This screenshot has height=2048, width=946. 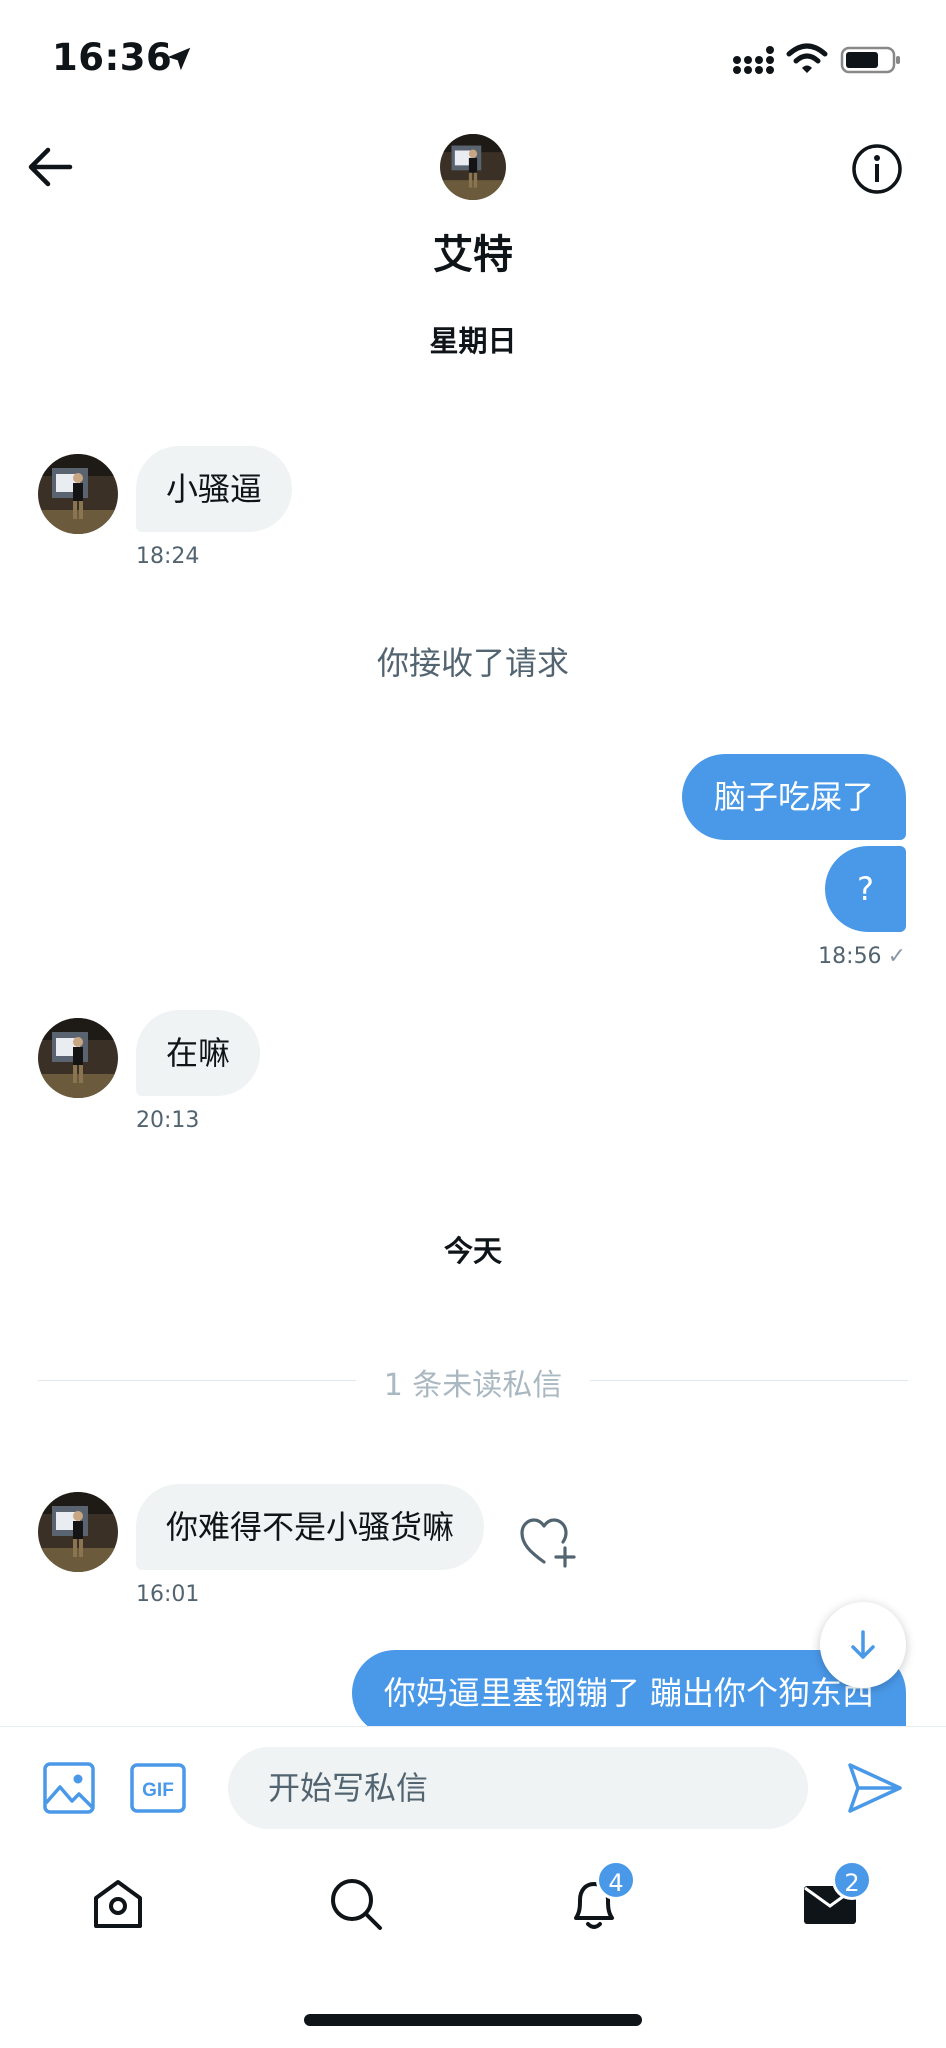 What do you see at coordinates (168, 556) in the screenshot?
I see `message-time: 18:24` at bounding box center [168, 556].